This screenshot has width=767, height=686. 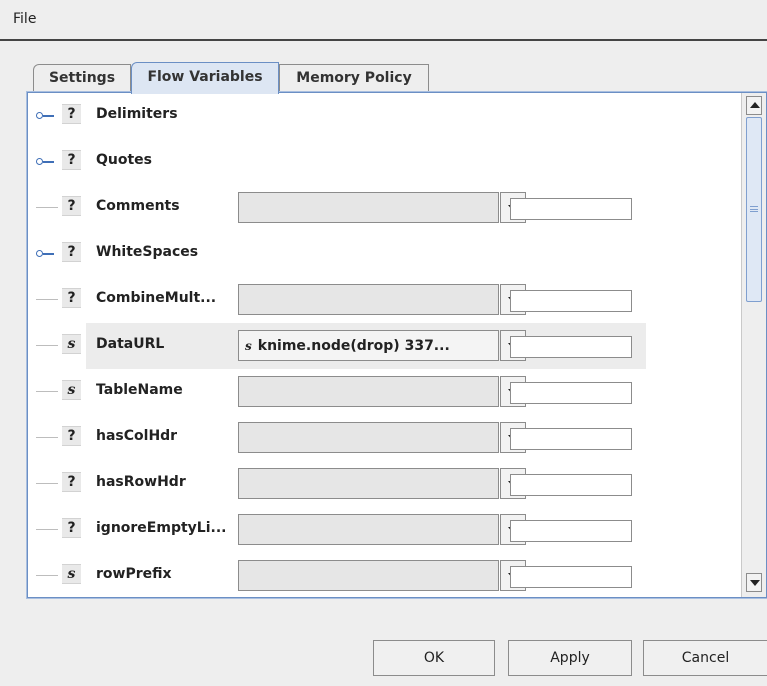 I want to click on tab-memory-policy: Memory Policy, so click(x=354, y=78).